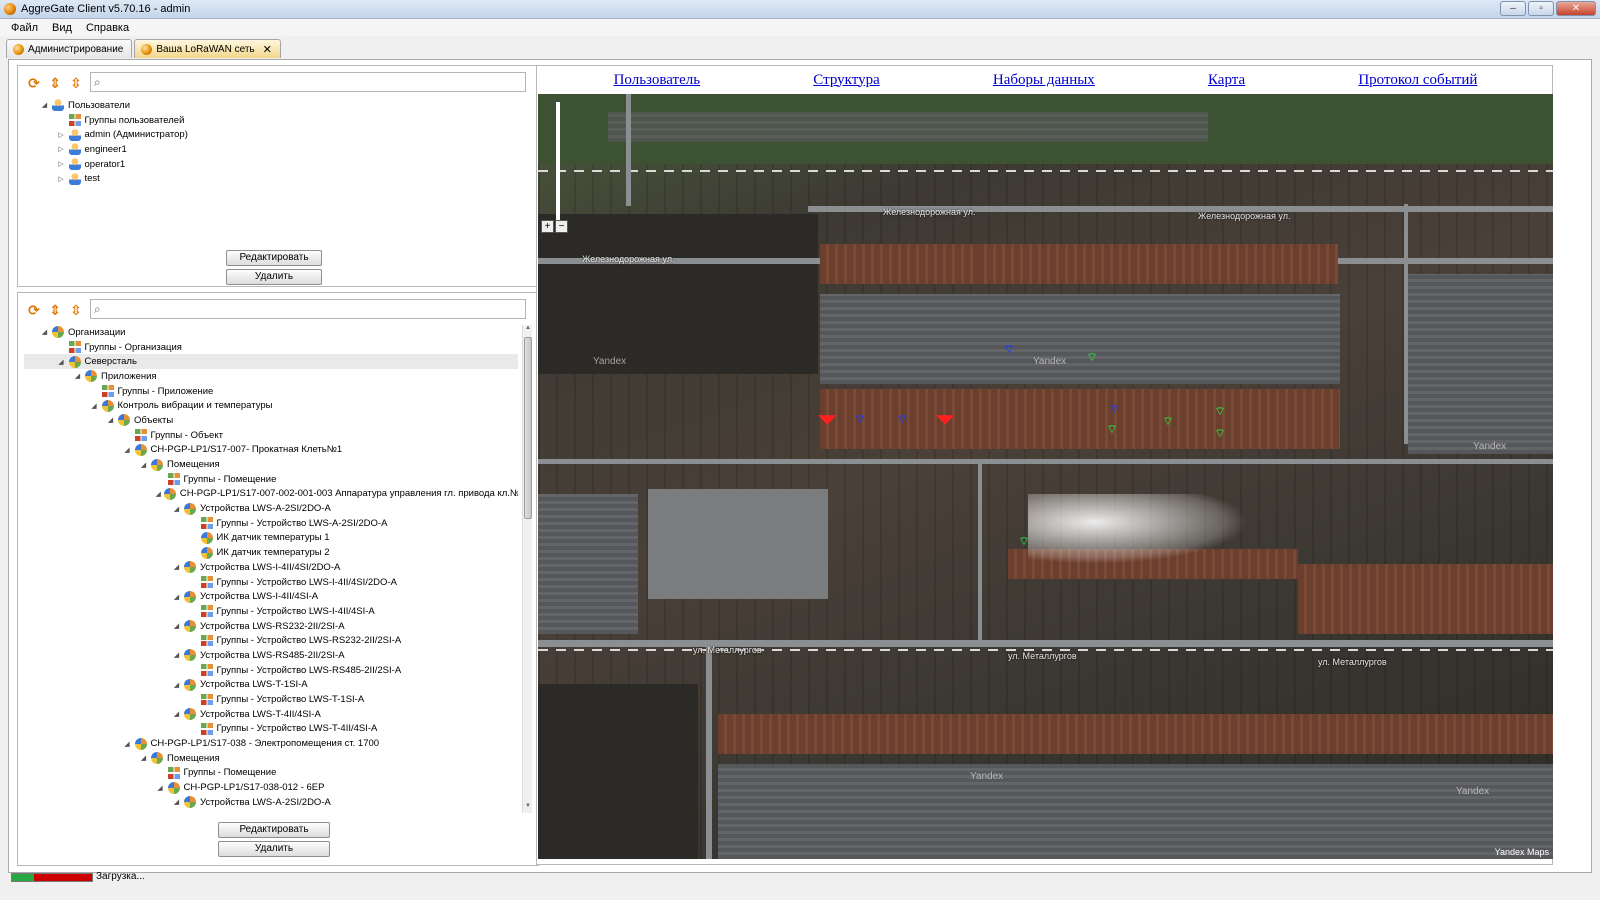 Image resolution: width=1600 pixels, height=900 pixels. What do you see at coordinates (271, 178) in the screenshot?
I see `tree-node: ▷ test` at bounding box center [271, 178].